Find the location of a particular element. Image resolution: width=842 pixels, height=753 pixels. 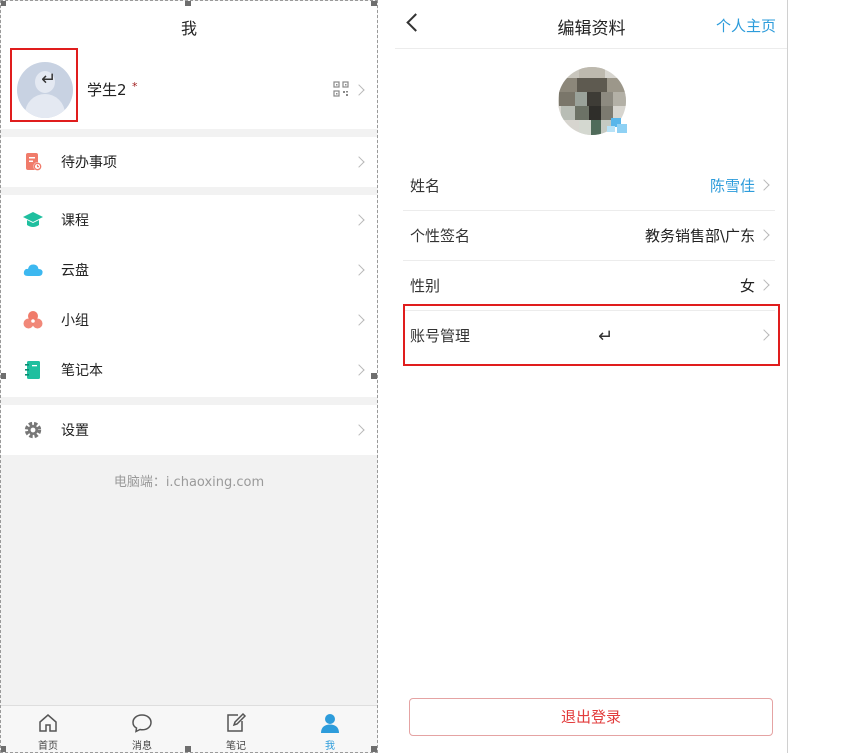

tab-label: 消息 is located at coordinates (142, 746).